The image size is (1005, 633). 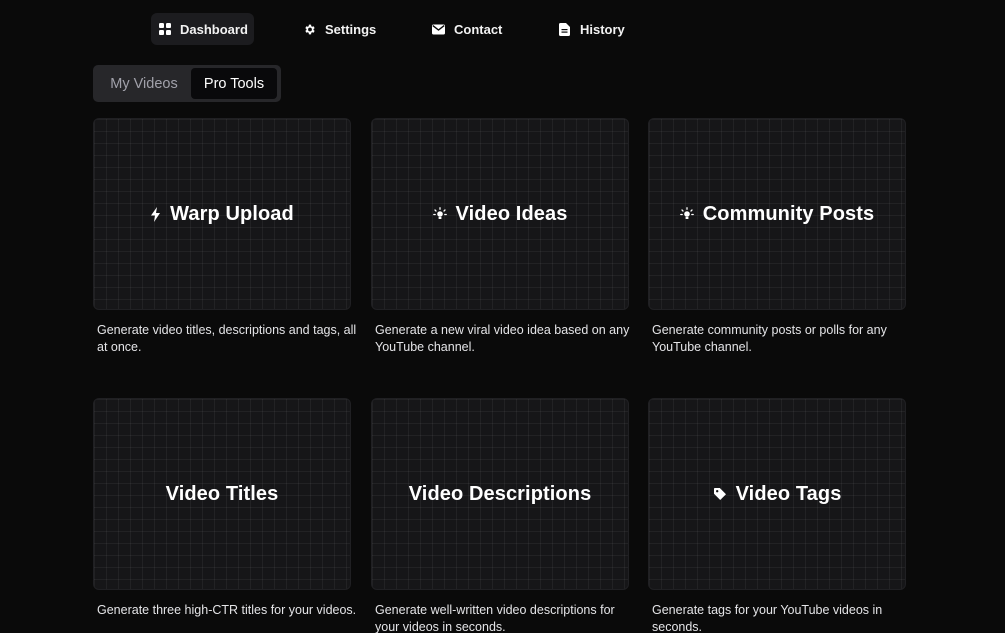 I want to click on document-icon, so click(x=564, y=29).